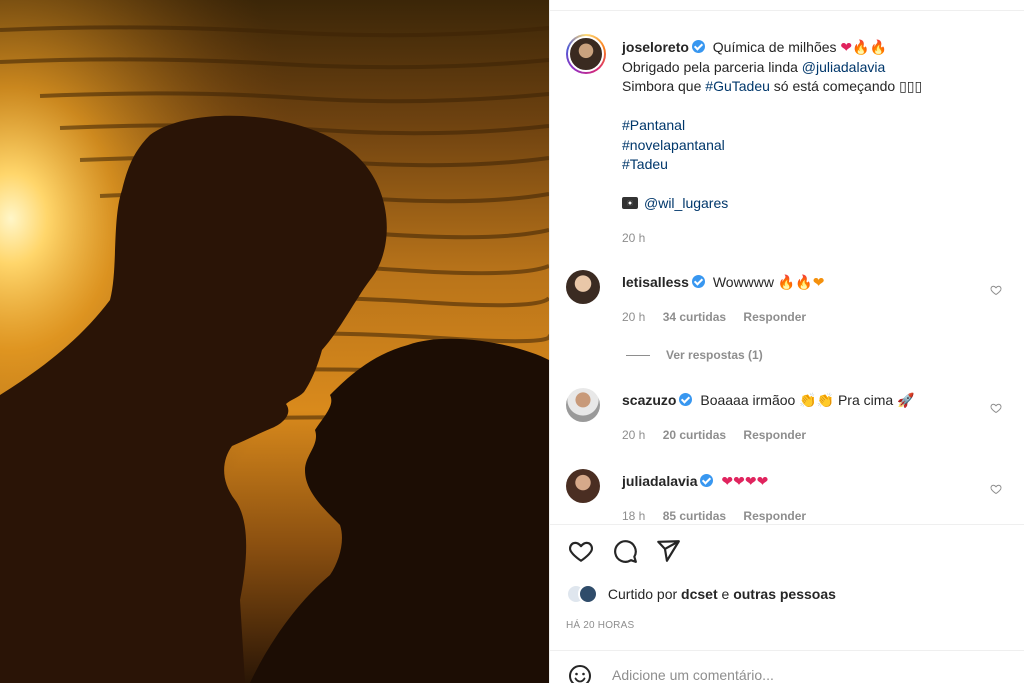 Image resolution: width=1024 pixels, height=683 pixels. What do you see at coordinates (659, 481) in the screenshot?
I see `commenter-username: juliadalavia` at bounding box center [659, 481].